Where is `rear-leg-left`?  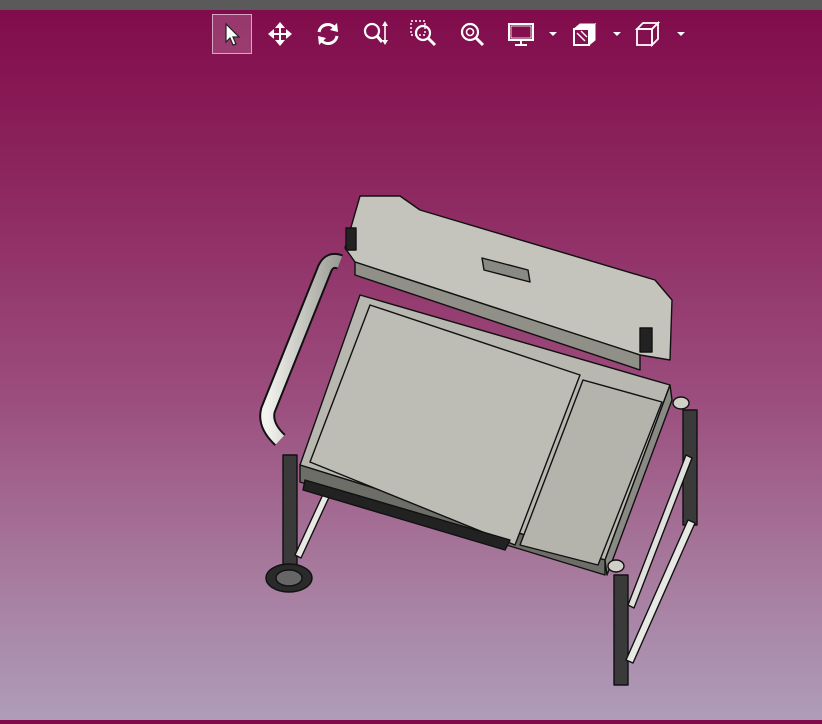 rear-leg-left is located at coordinates (290, 510).